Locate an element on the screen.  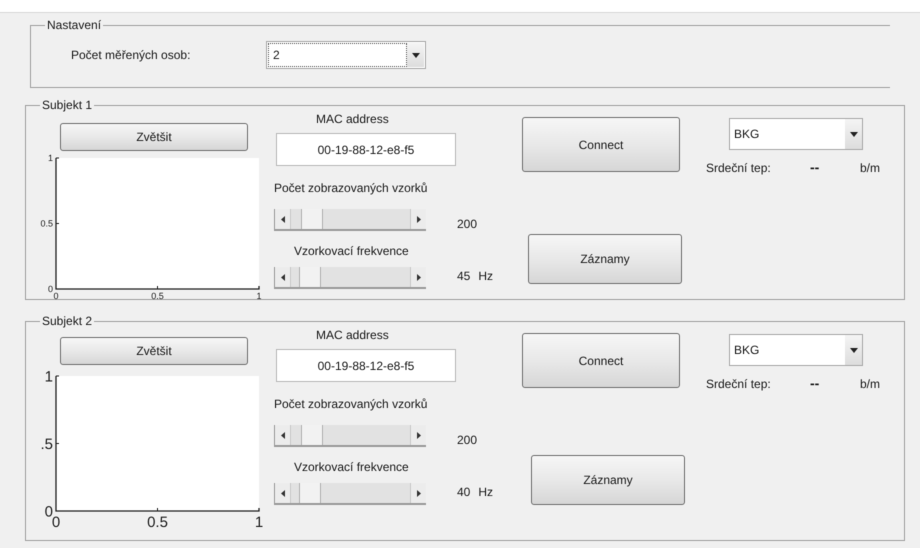
slider-value: 40 is located at coordinates (463, 492).